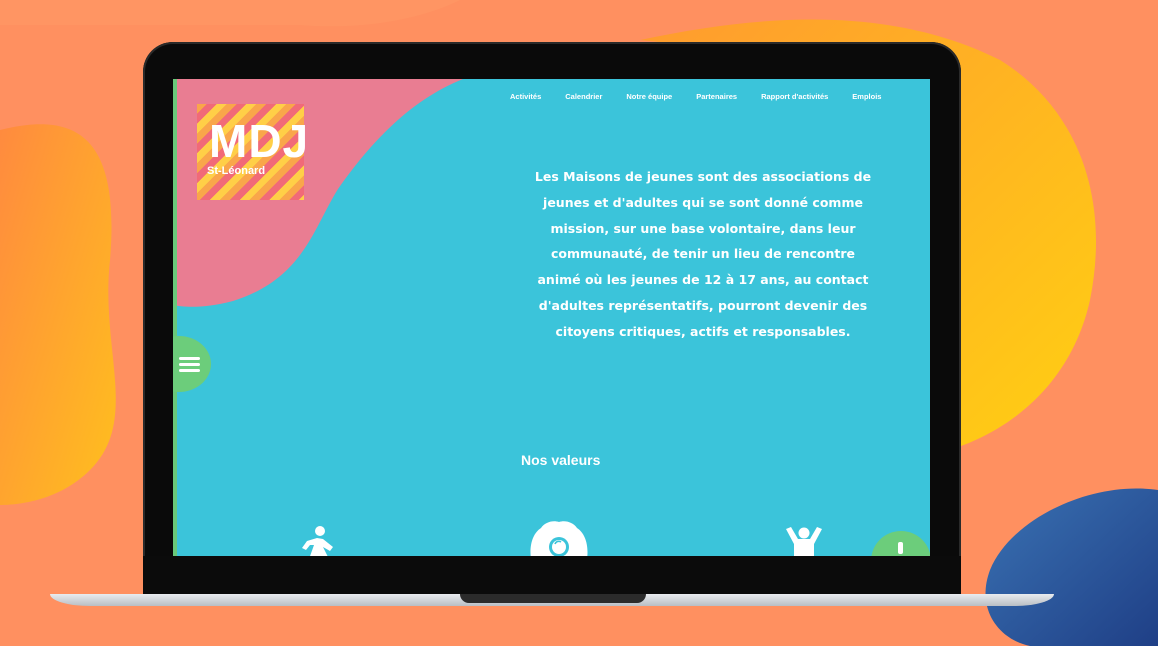 Image resolution: width=1158 pixels, height=646 pixels. I want to click on mdj-logo: MDJ St-Léonard, so click(252, 152).